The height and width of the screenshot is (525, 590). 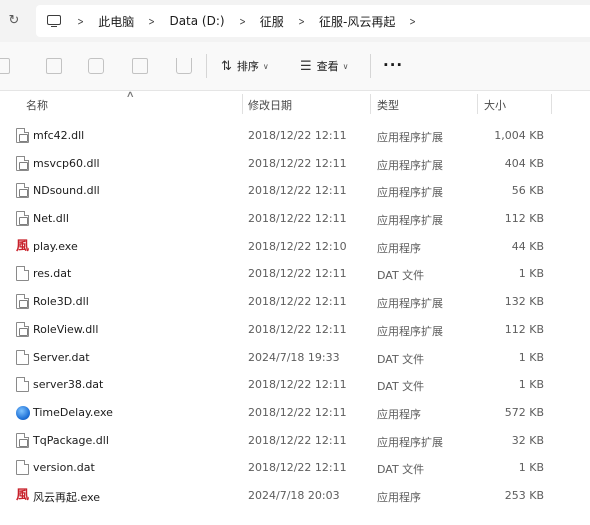 I want to click on file-name: version.dat, so click(x=64, y=468).